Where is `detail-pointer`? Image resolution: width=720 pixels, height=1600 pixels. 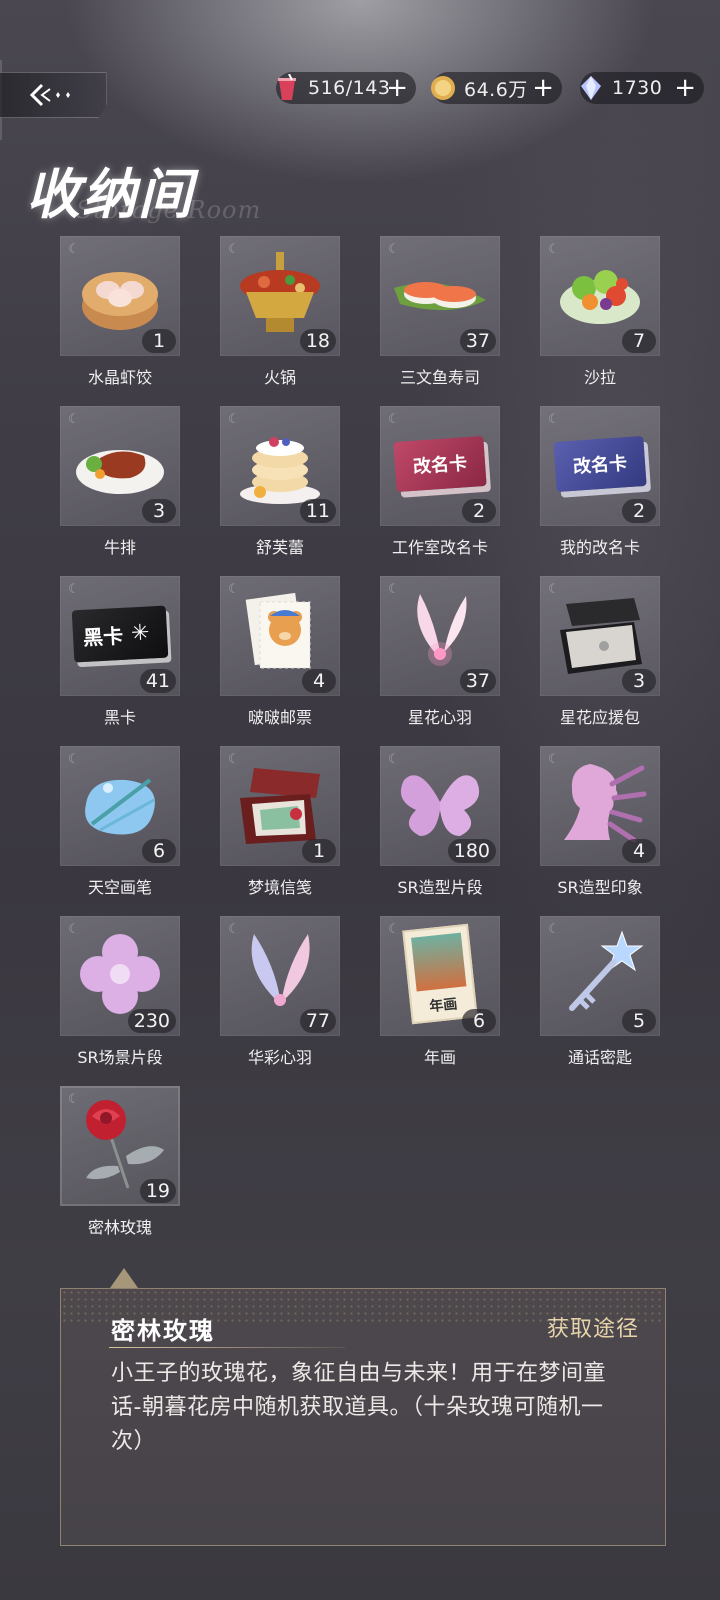 detail-pointer is located at coordinates (124, 1278).